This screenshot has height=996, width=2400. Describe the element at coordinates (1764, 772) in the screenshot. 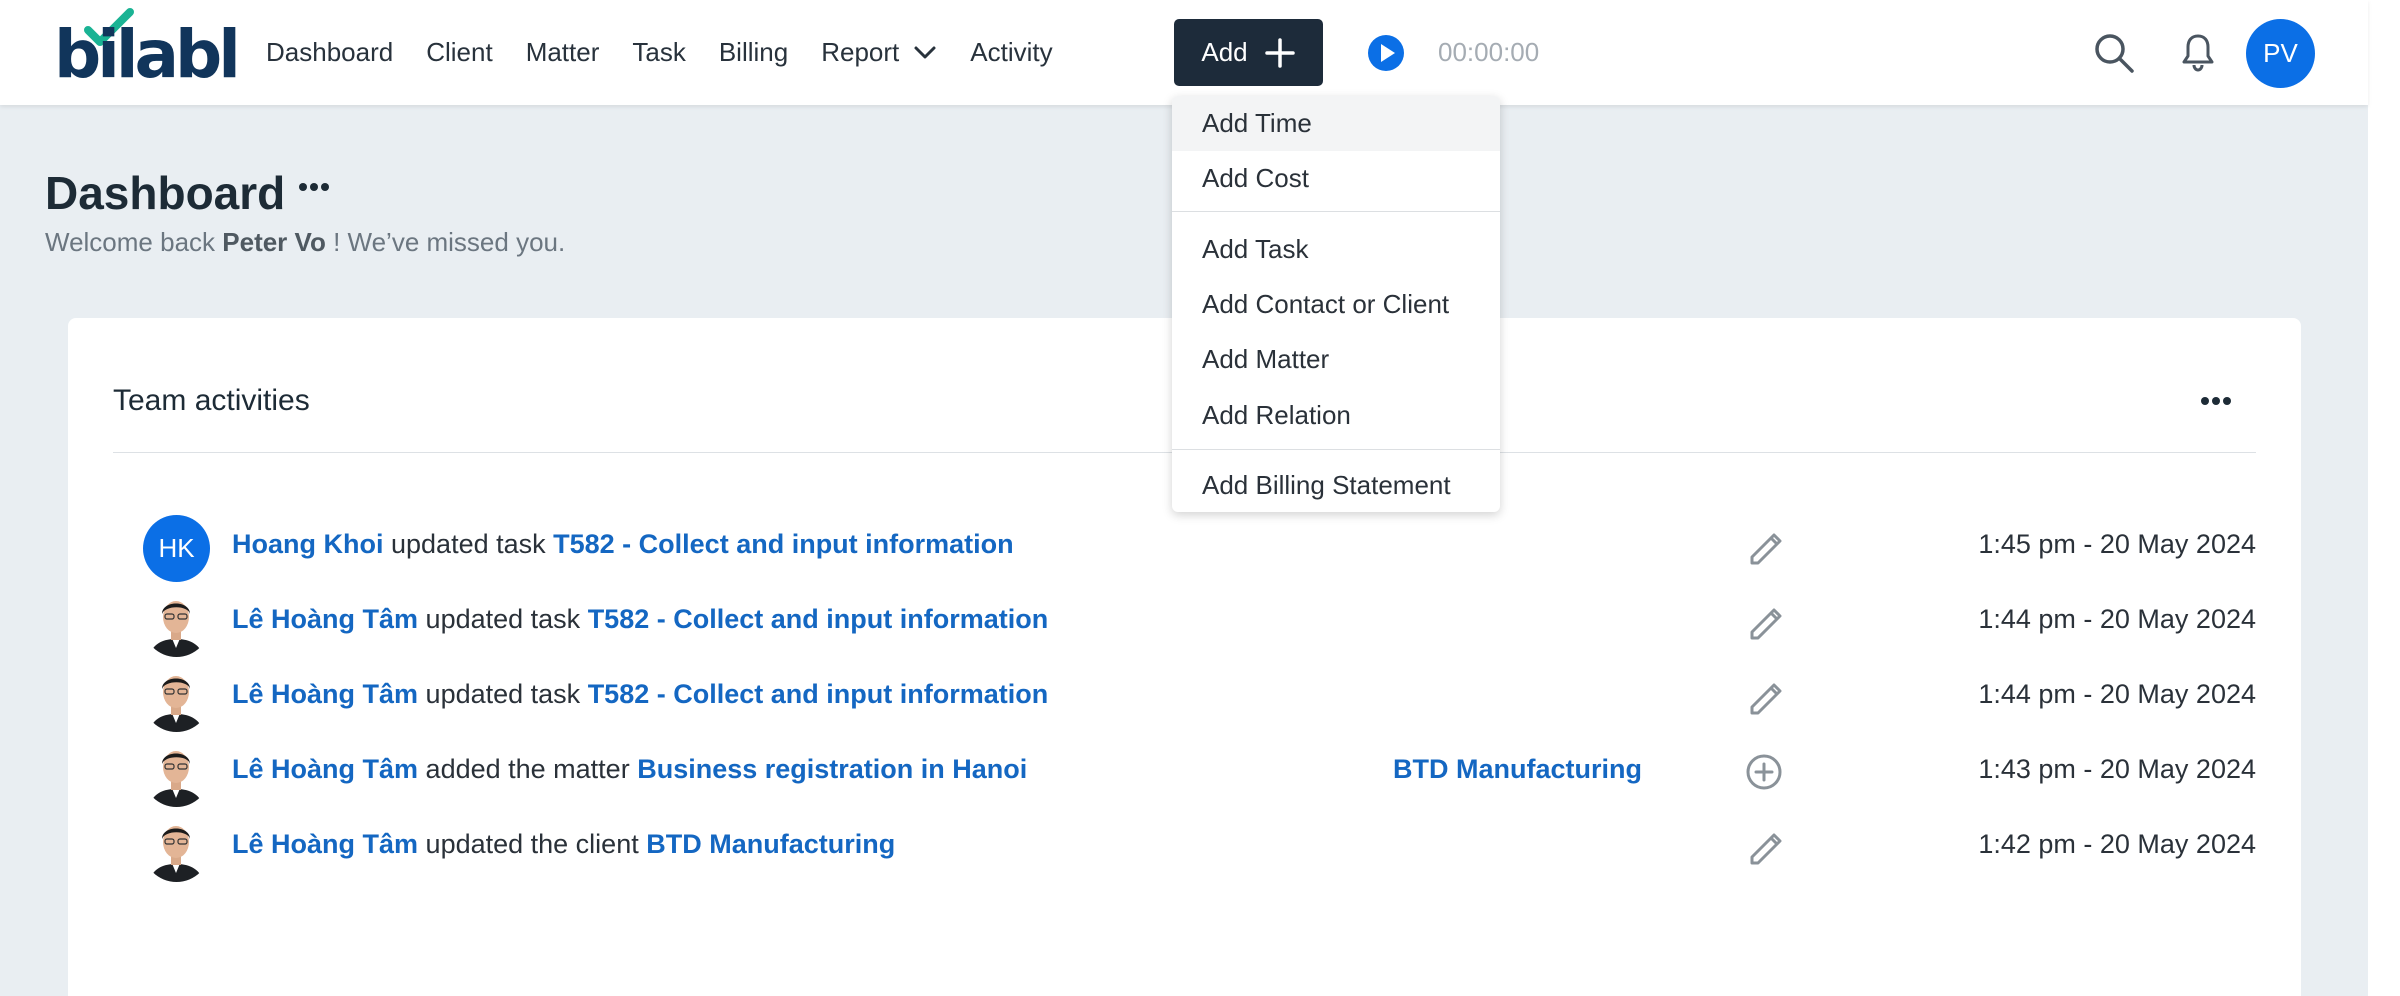

I see `plus-circle-icon` at that location.